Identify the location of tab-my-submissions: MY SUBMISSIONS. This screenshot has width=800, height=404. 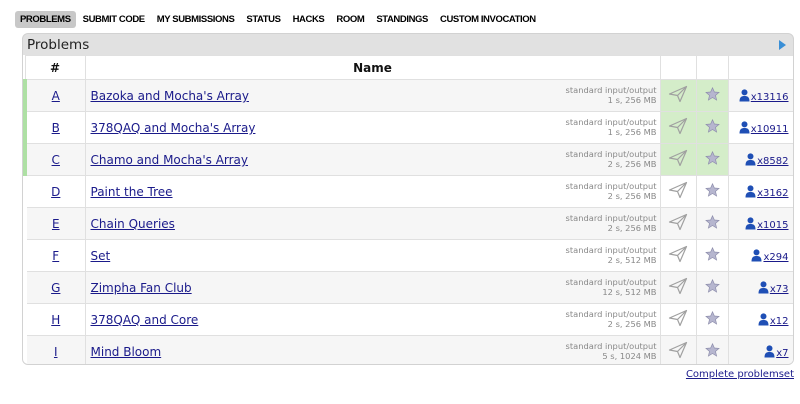
(196, 19).